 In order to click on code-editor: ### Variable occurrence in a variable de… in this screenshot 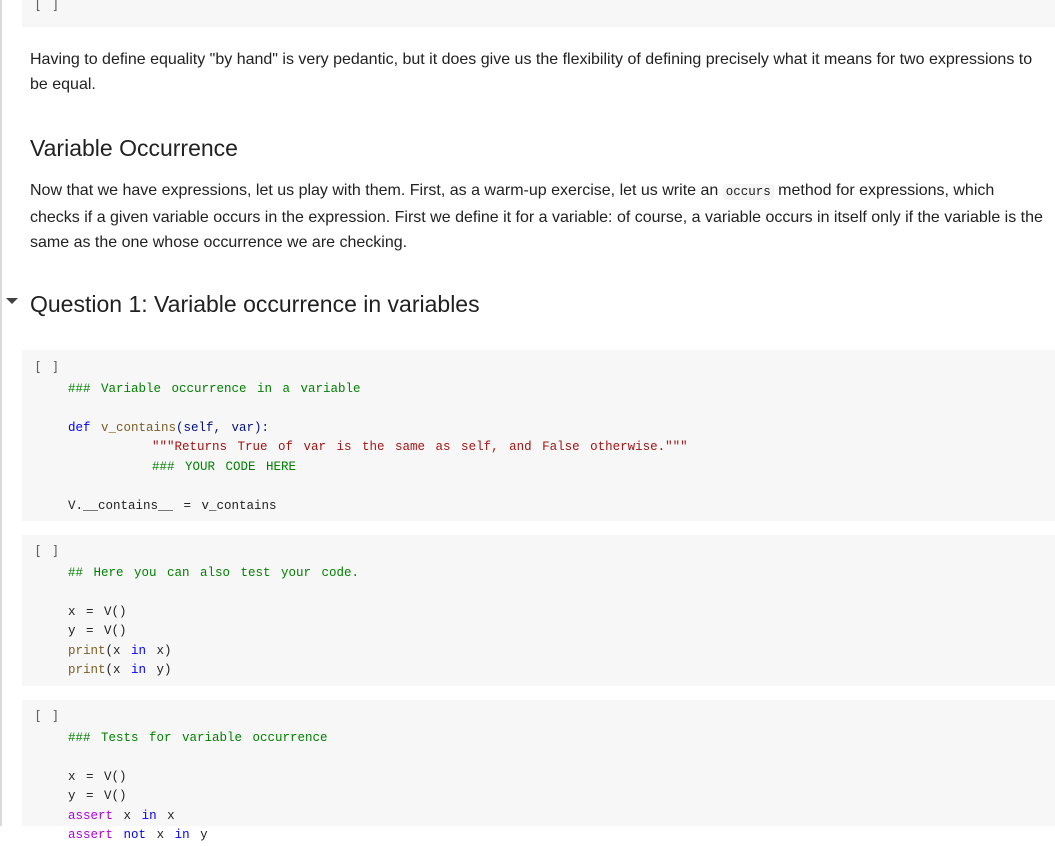, I will do `click(378, 438)`.